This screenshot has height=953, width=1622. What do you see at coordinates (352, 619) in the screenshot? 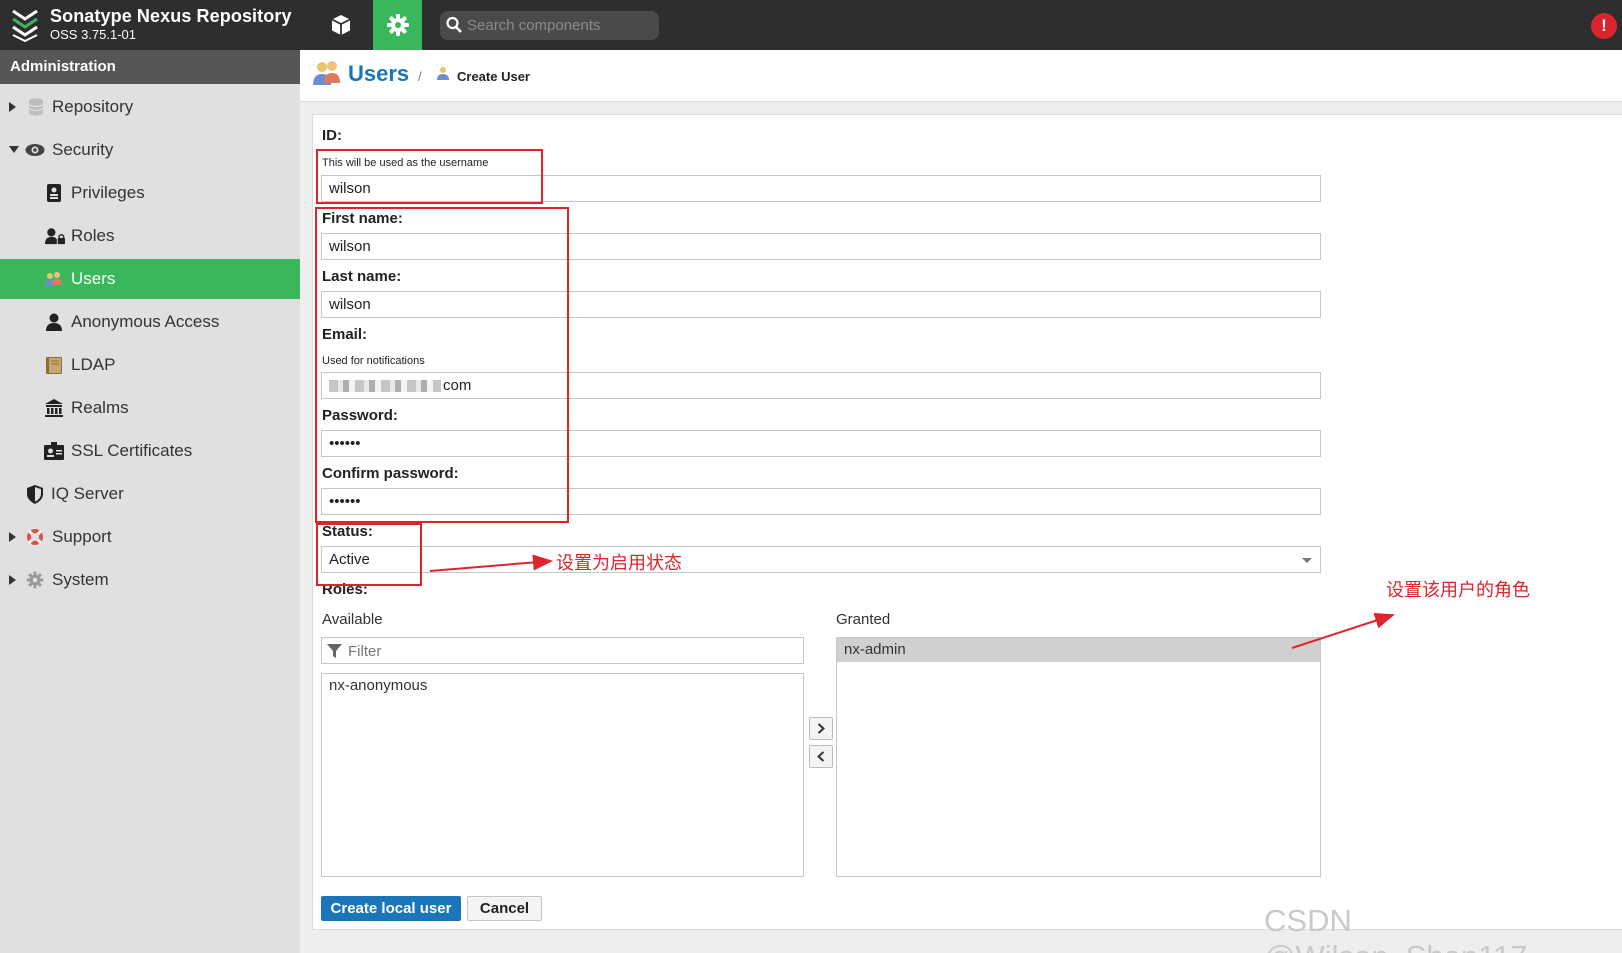
I see `available-roles-label: Available` at bounding box center [352, 619].